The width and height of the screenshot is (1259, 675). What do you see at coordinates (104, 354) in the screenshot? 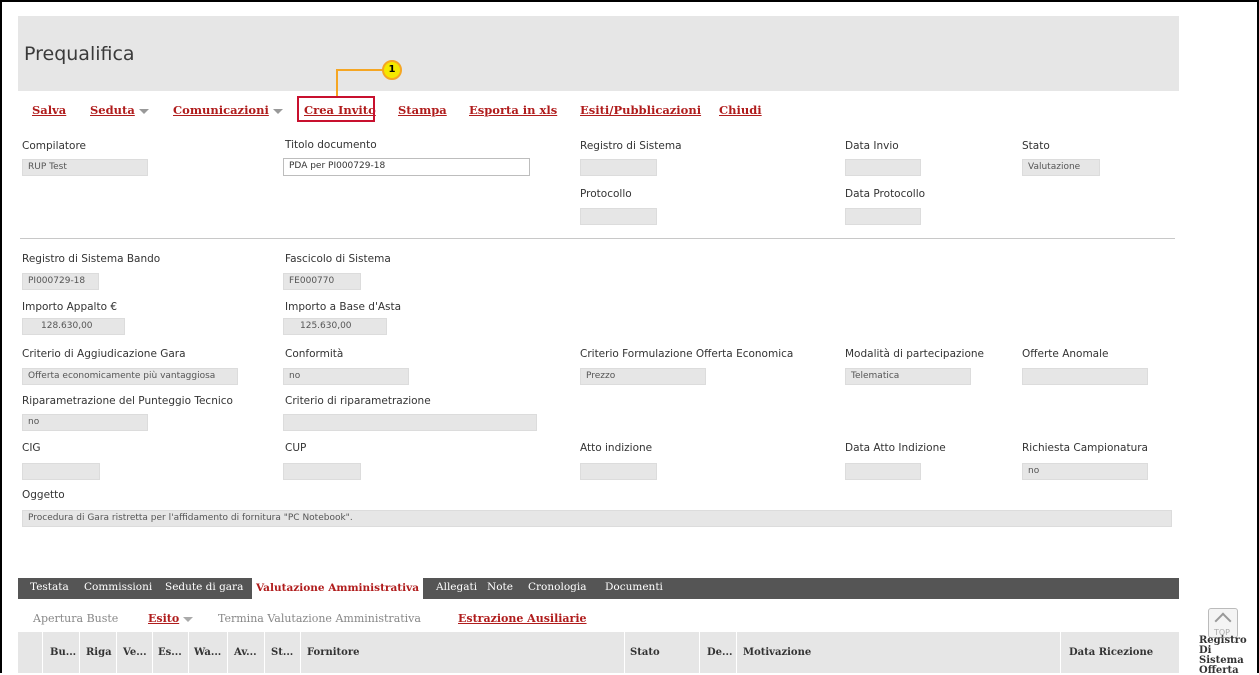
I see `criterio-aggiudicazione-label: Criterio di Aggiudicazione Gara` at bounding box center [104, 354].